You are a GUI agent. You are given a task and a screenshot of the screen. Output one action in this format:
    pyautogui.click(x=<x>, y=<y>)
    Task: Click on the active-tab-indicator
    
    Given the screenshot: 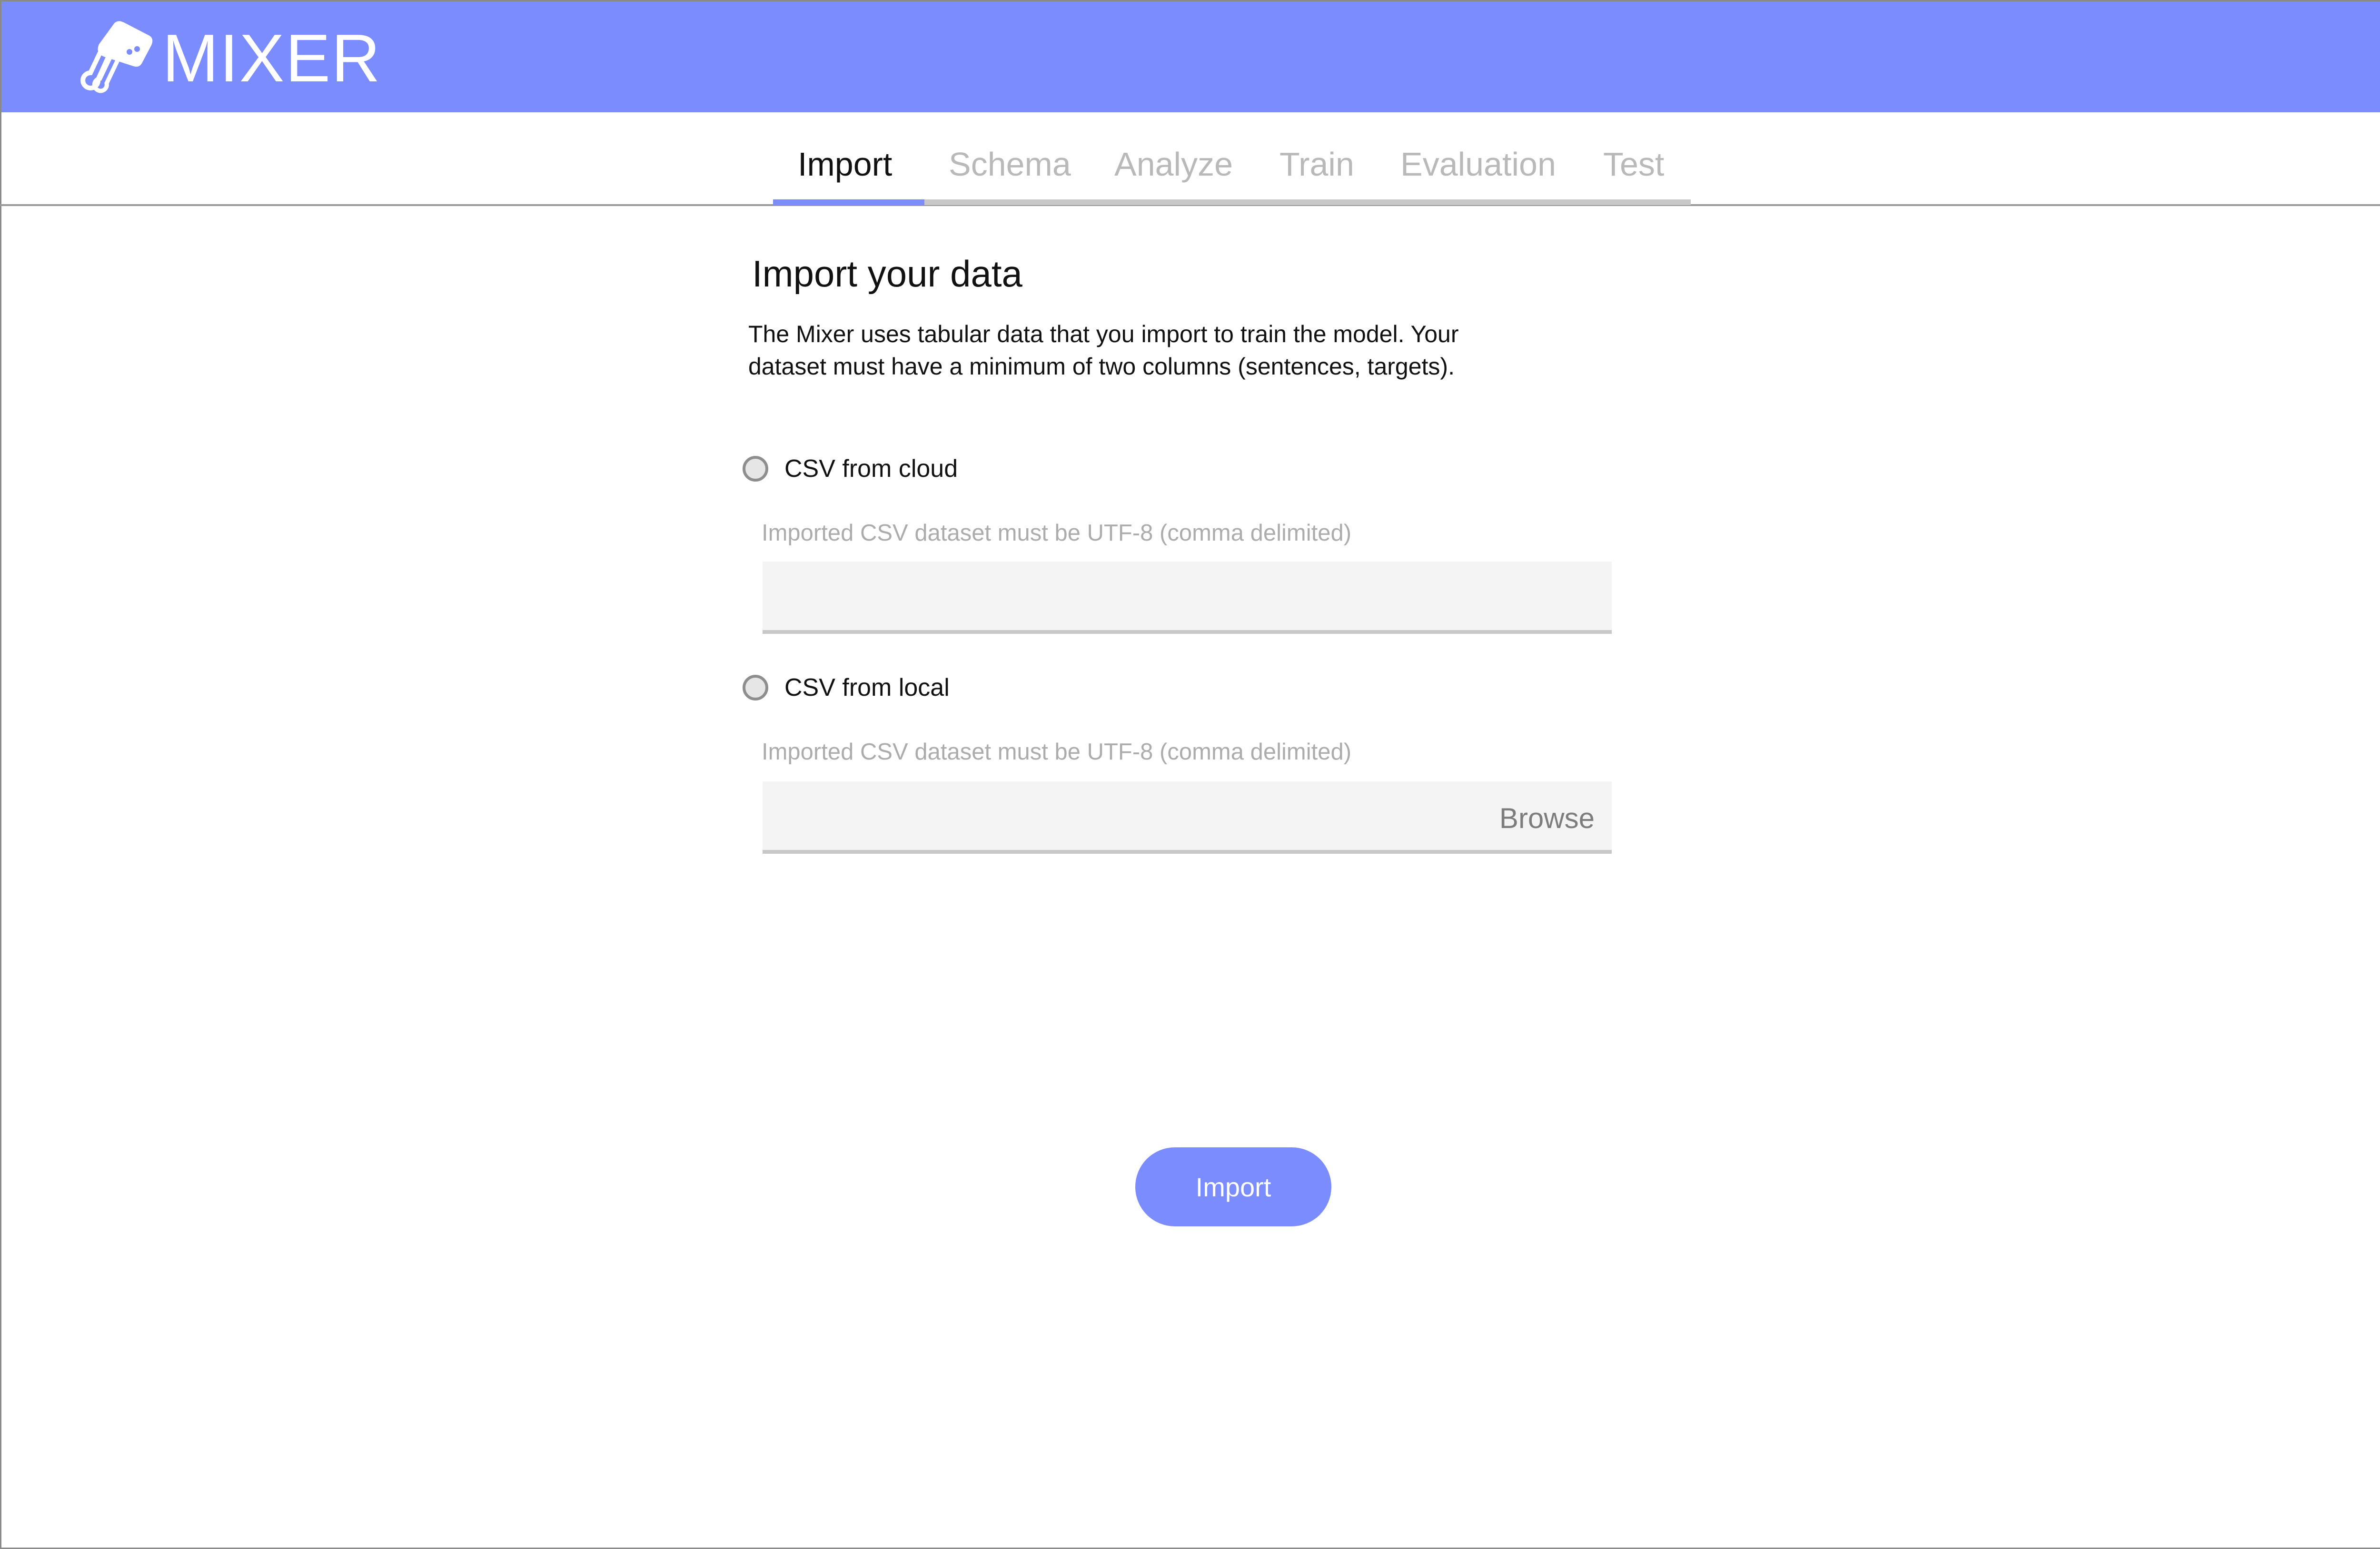 What is the action you would take?
    pyautogui.click(x=848, y=202)
    